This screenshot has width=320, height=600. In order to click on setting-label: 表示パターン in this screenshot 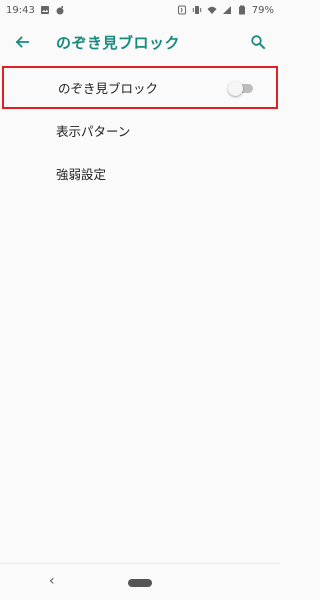, I will do `click(93, 131)`.